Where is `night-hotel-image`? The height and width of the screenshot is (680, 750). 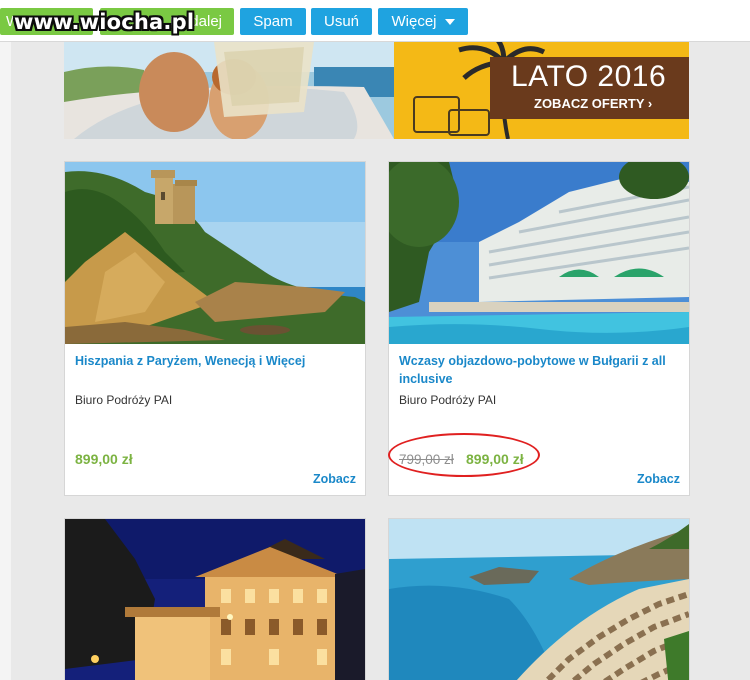 night-hotel-image is located at coordinates (215, 599).